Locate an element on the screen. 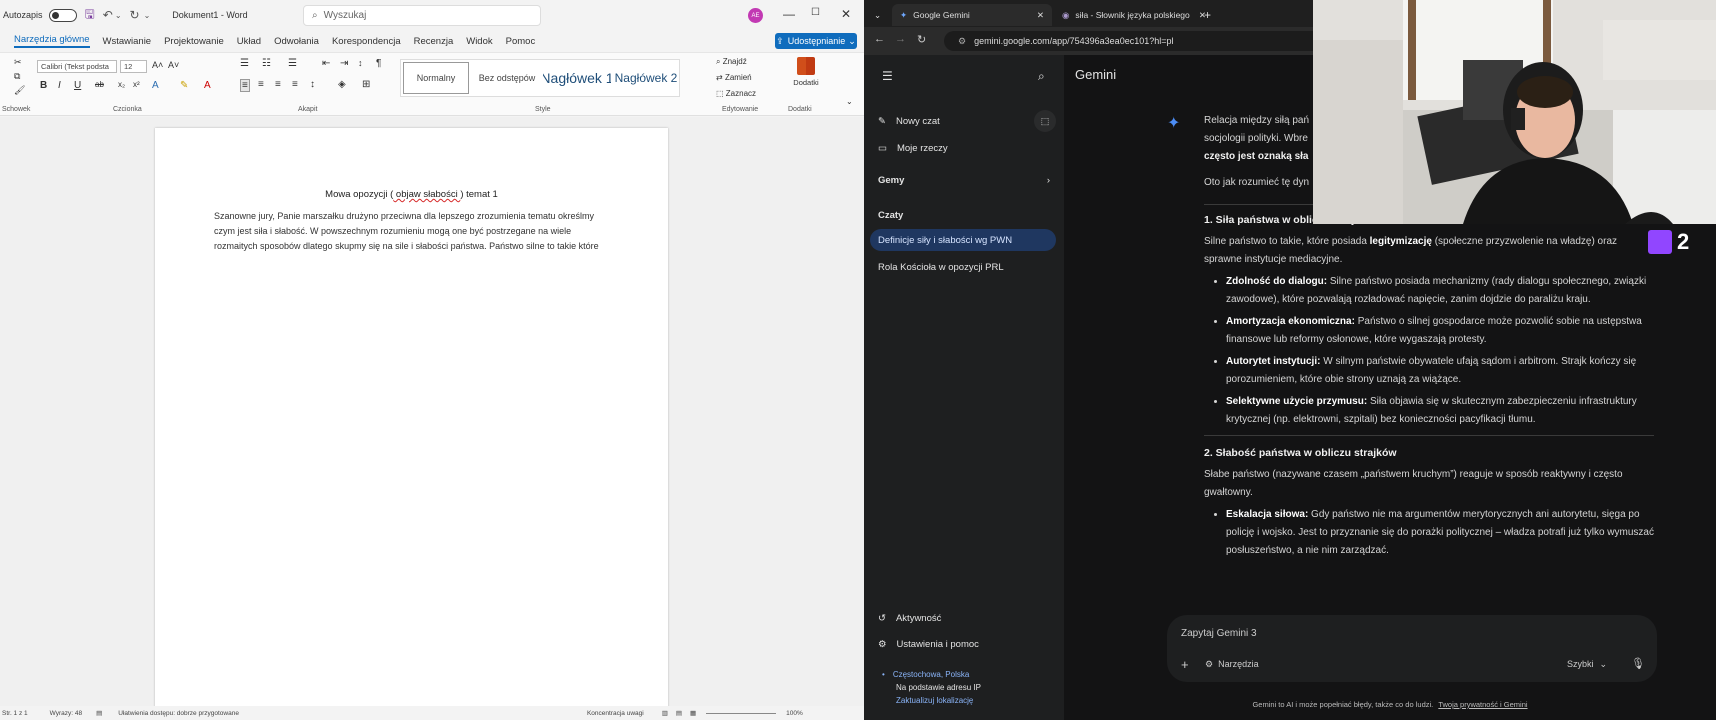 The height and width of the screenshot is (720, 1716). gems-section: Gemy › is located at coordinates (964, 180).